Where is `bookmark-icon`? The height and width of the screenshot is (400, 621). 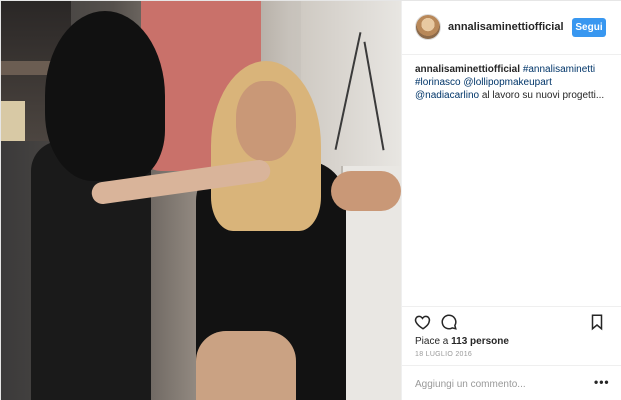
bookmark-icon is located at coordinates (597, 322).